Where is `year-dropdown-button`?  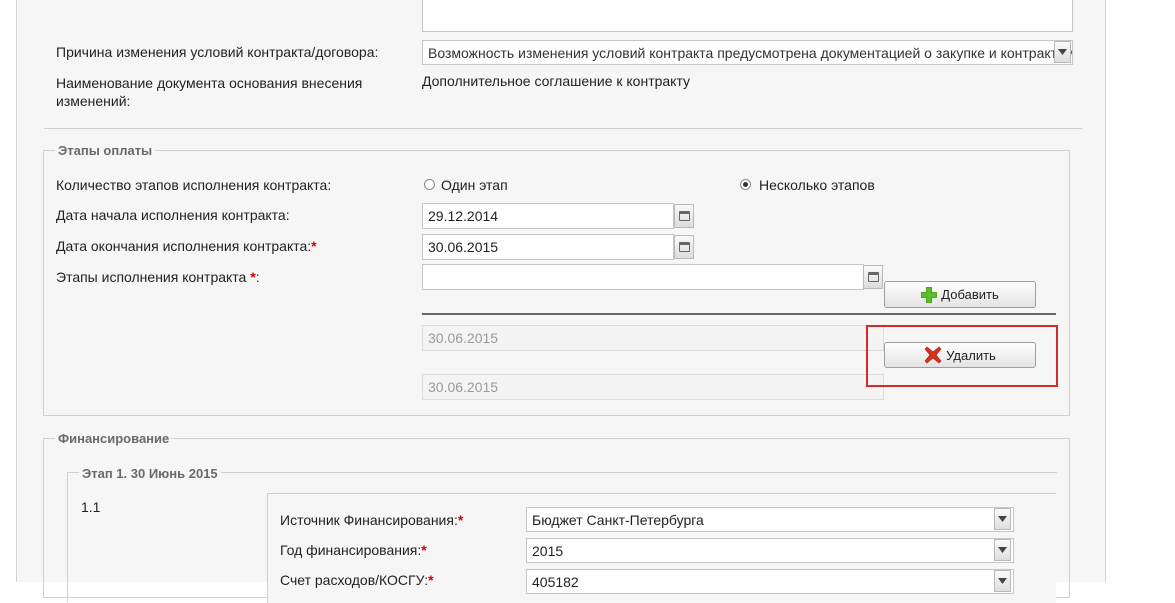 year-dropdown-button is located at coordinates (1002, 550).